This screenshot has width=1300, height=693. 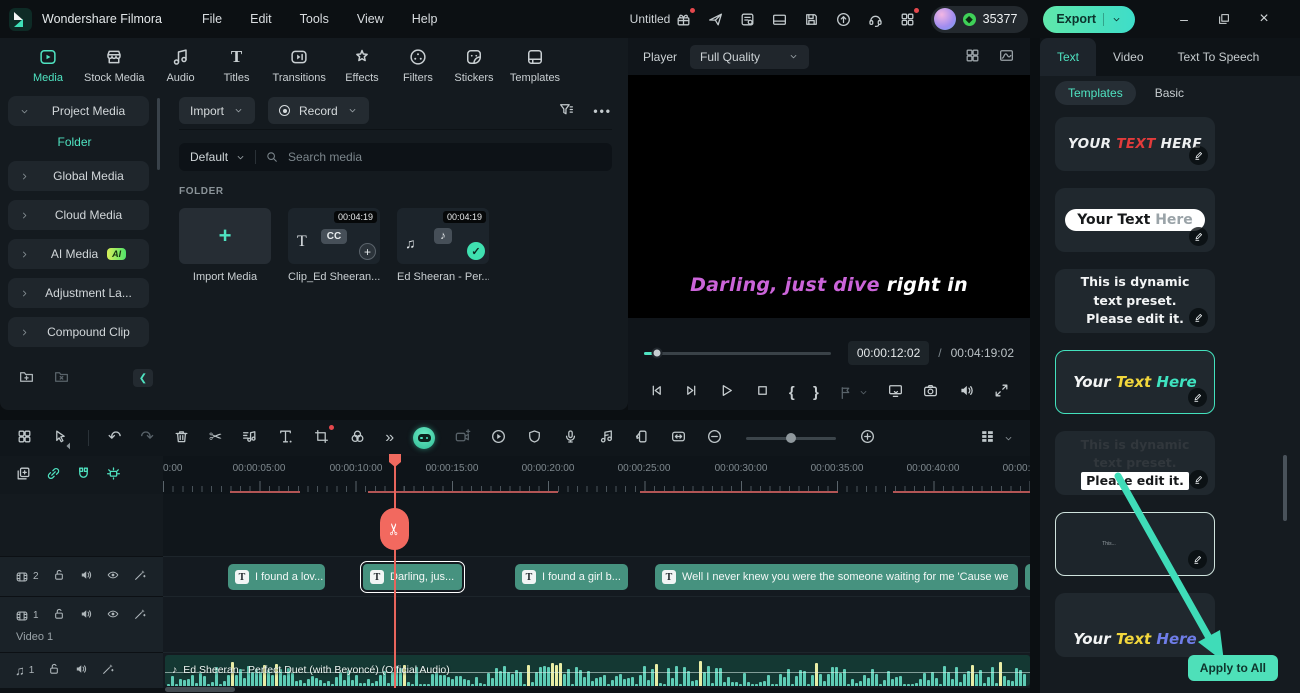 What do you see at coordinates (26, 378) in the screenshot?
I see `new-folder-icon` at bounding box center [26, 378].